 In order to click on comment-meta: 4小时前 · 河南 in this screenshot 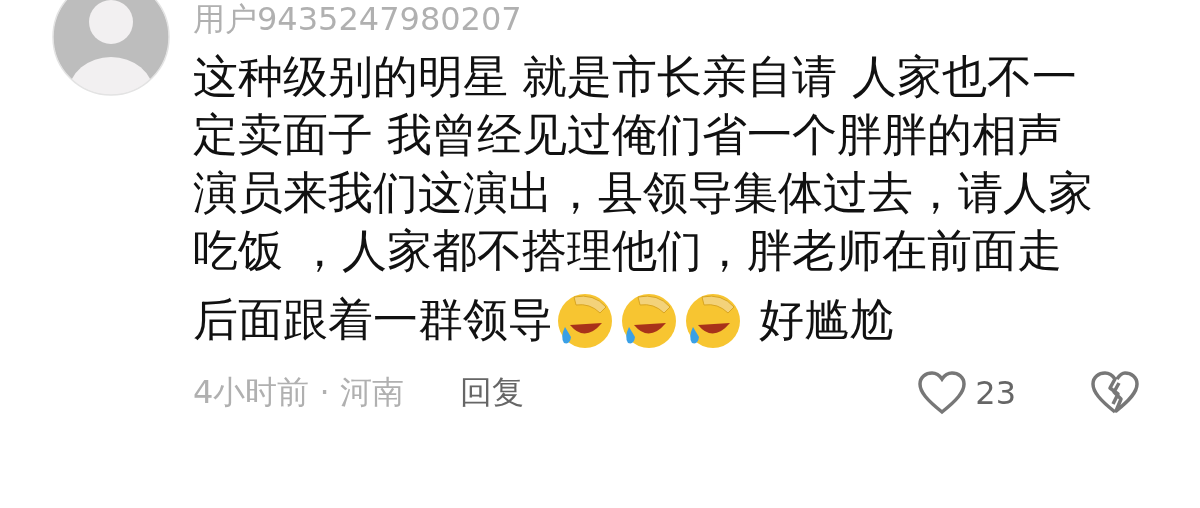, I will do `click(298, 392)`.